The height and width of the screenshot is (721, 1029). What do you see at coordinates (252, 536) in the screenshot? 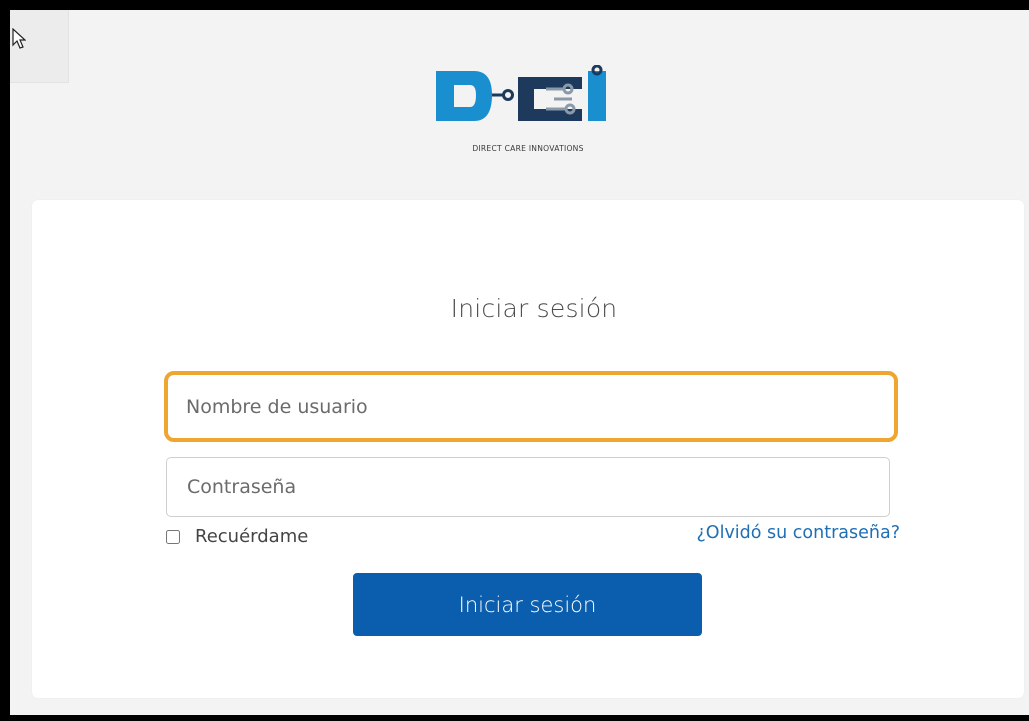
I see `remember-me-label: Recuérdame` at bounding box center [252, 536].